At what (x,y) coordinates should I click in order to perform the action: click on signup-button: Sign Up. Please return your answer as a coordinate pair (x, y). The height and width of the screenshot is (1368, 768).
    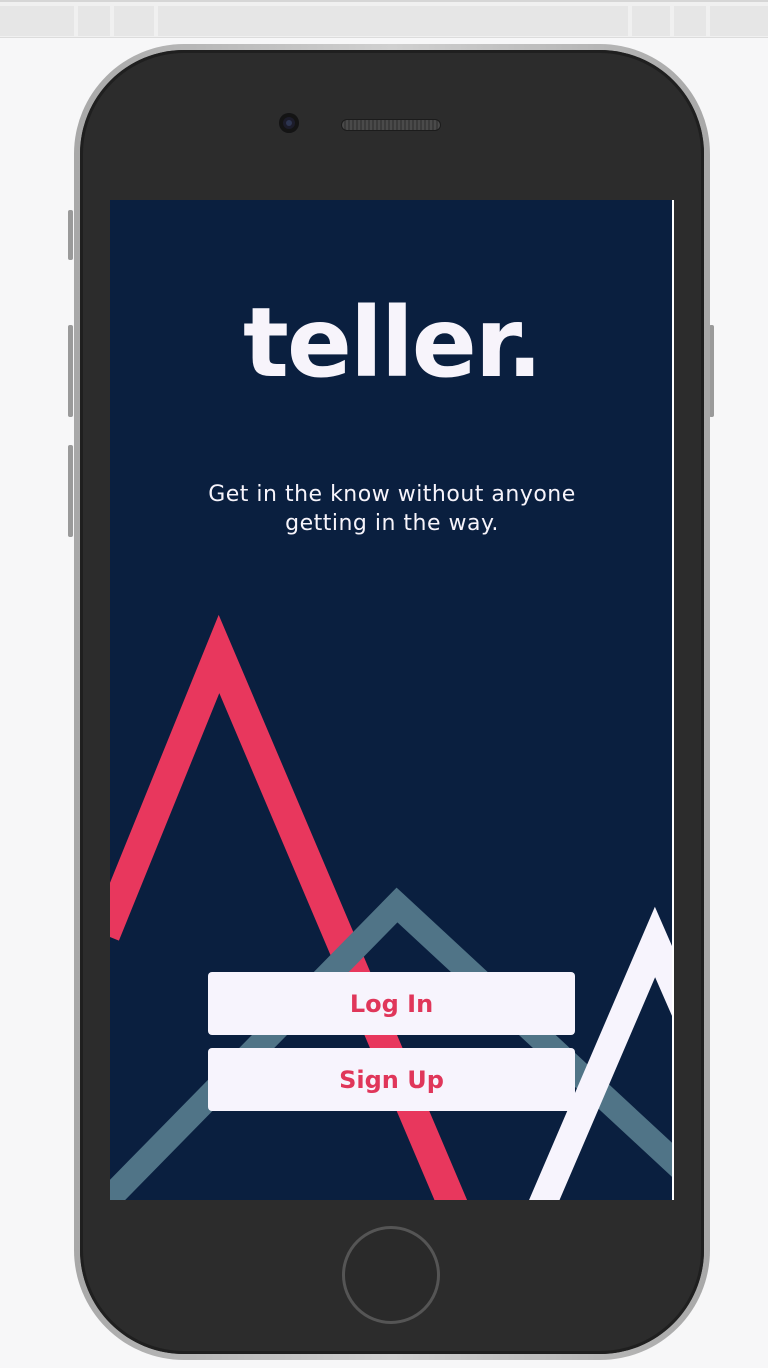
    Looking at the image, I should click on (391, 1079).